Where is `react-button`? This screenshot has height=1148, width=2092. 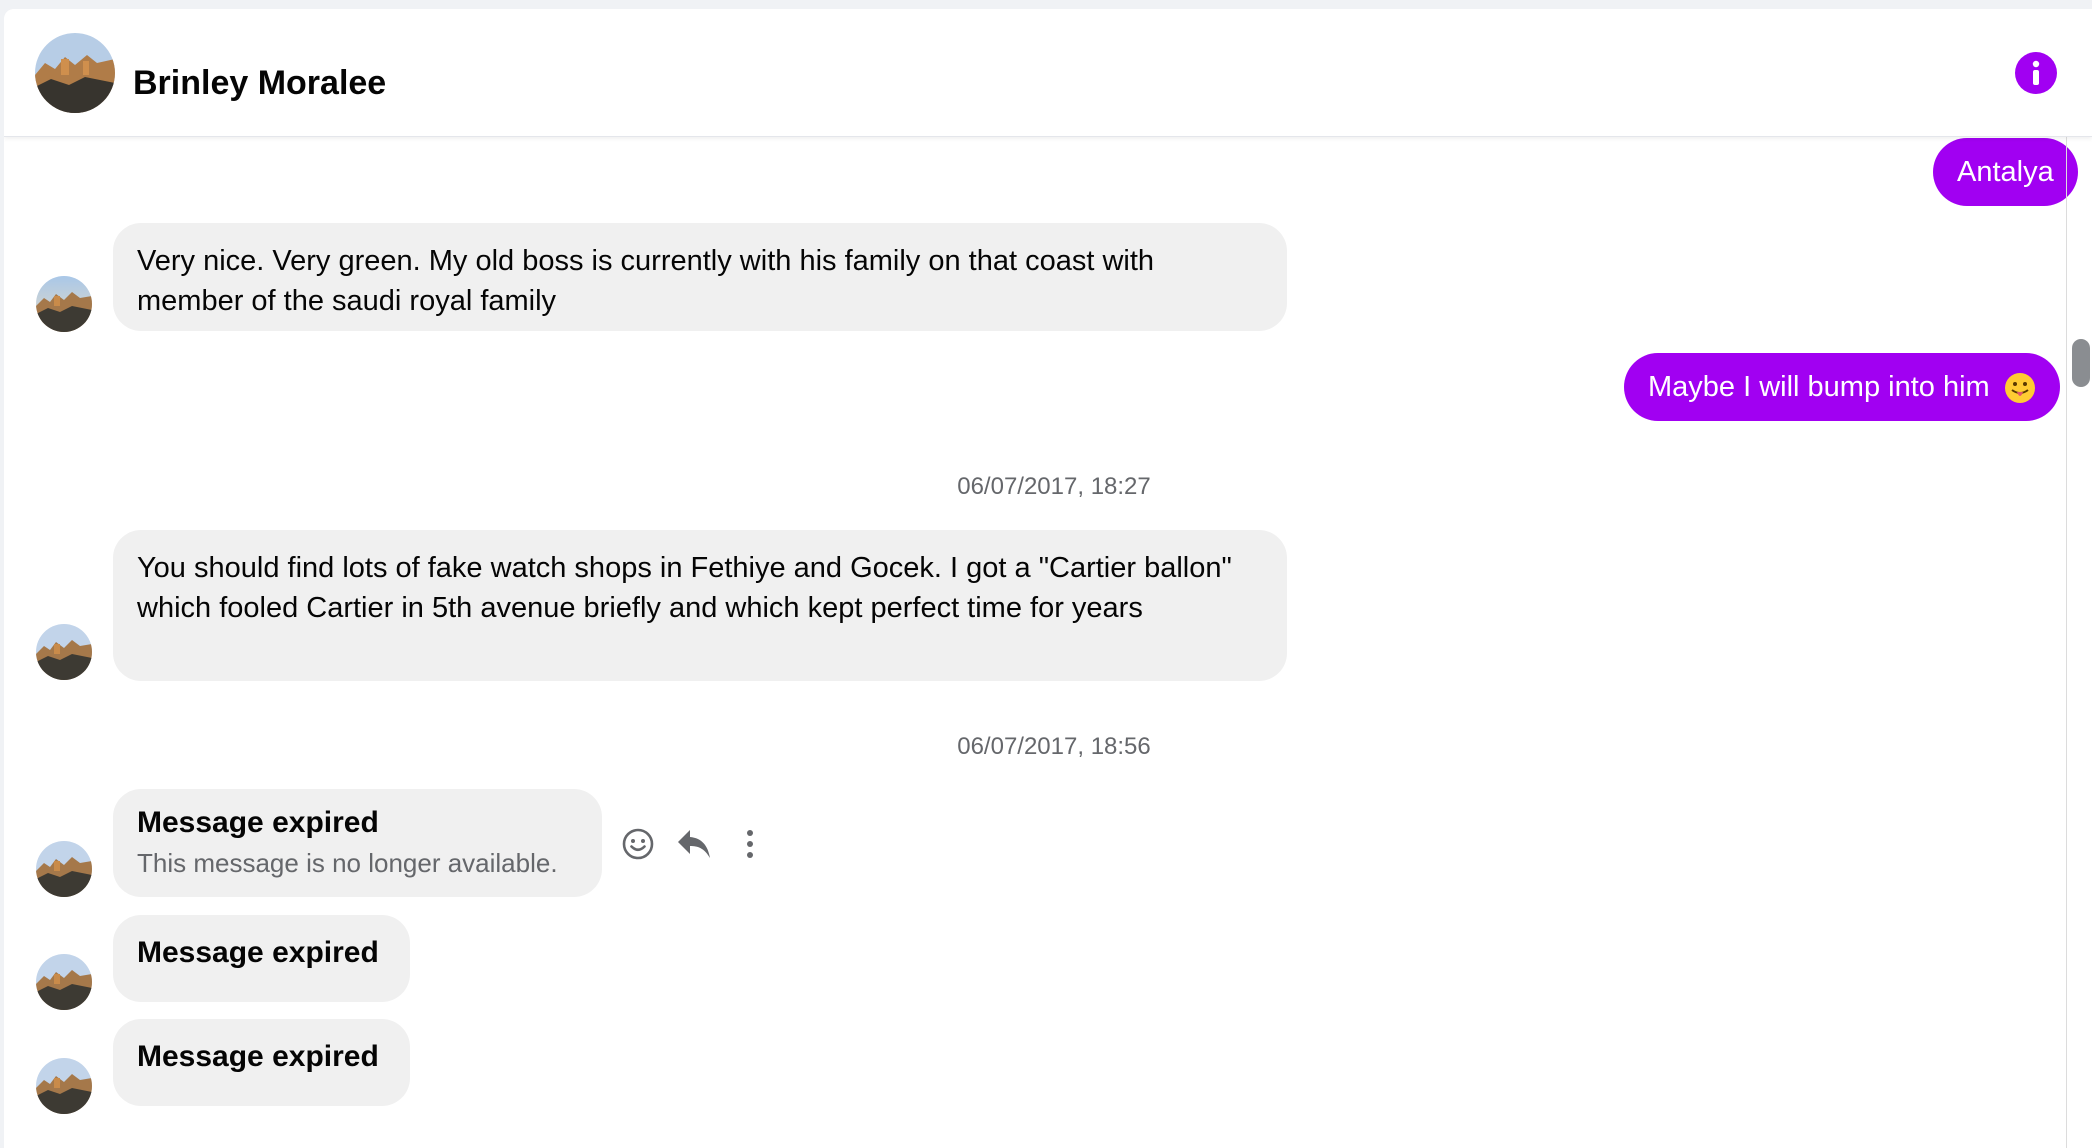 react-button is located at coordinates (638, 844).